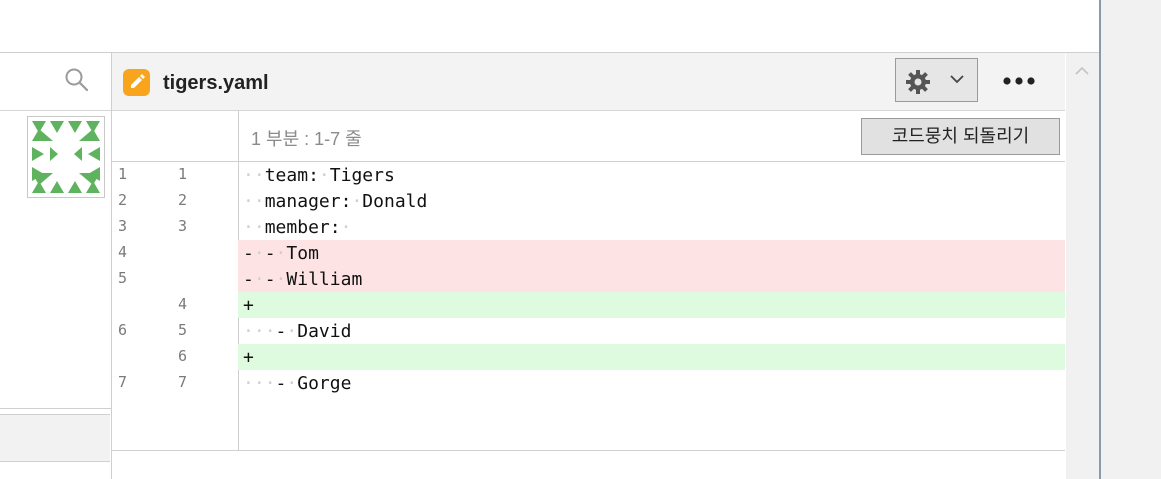 The width and height of the screenshot is (1161, 479). Describe the element at coordinates (335, 201) in the screenshot. I see `code-text: ··manager:·Donald` at that location.